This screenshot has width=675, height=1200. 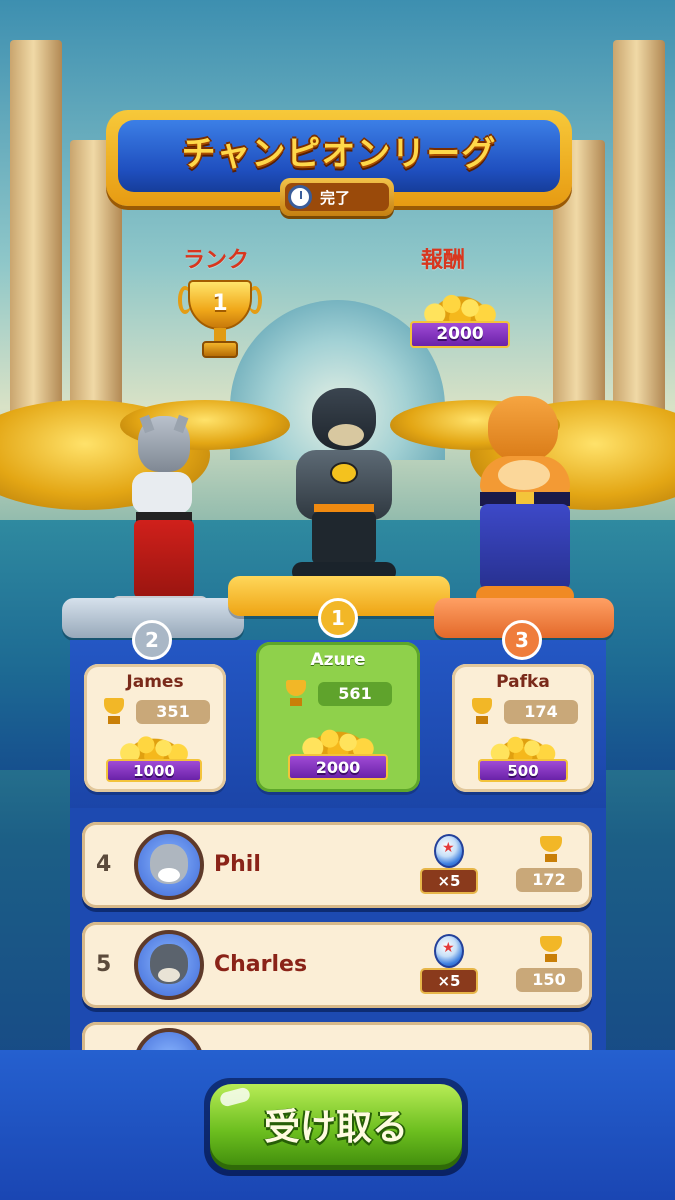 I want to click on character-james, so click(x=162, y=513).